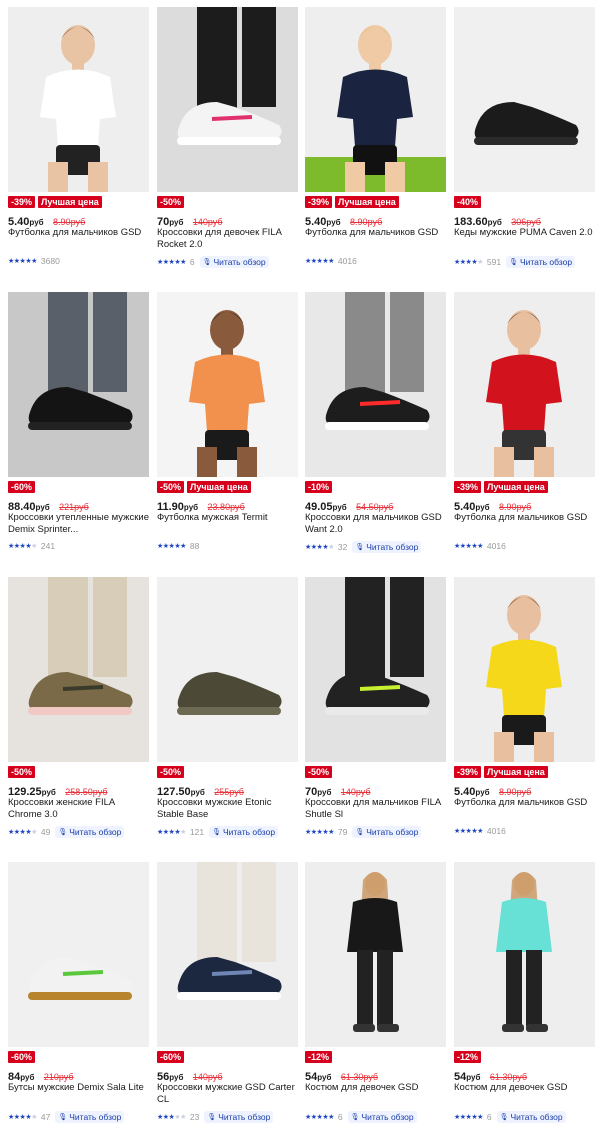 This screenshot has height=1134, width=600. Describe the element at coordinates (524, 239) in the screenshot. I see `product-name: Кеды мужские PUMA Caven 2.0` at that location.